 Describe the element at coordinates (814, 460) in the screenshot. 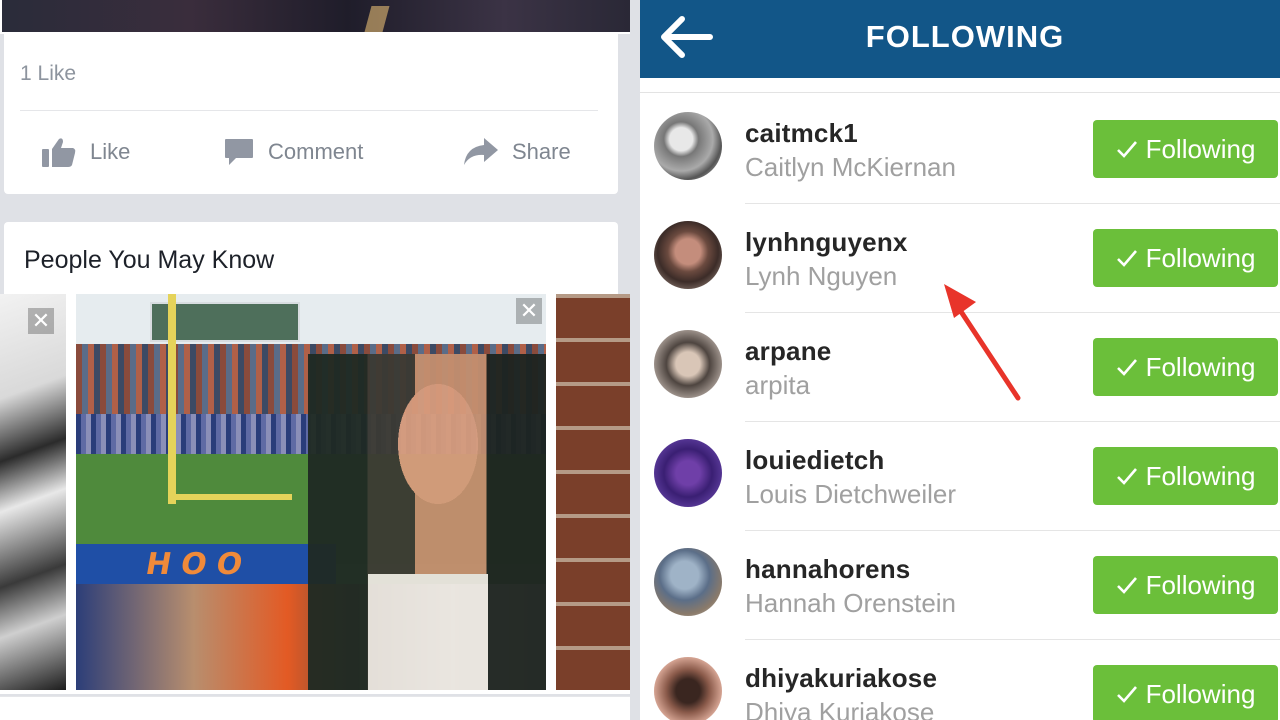

I see `username: louiedietch` at that location.